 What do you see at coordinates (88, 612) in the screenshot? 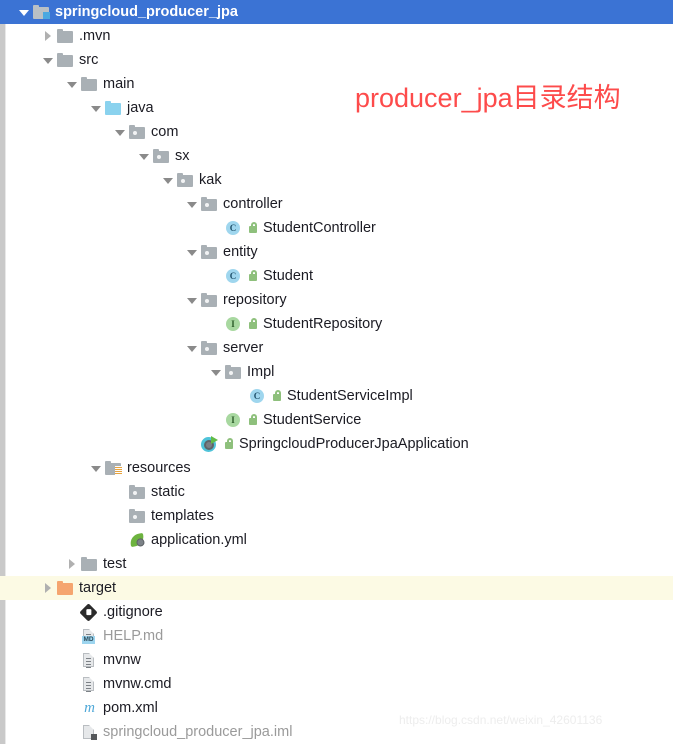
I see `git-file-icon` at bounding box center [88, 612].